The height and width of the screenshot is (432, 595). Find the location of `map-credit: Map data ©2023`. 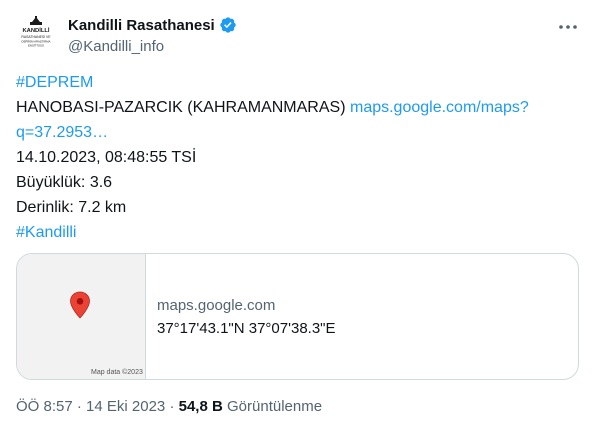

map-credit: Map data ©2023 is located at coordinates (117, 372).